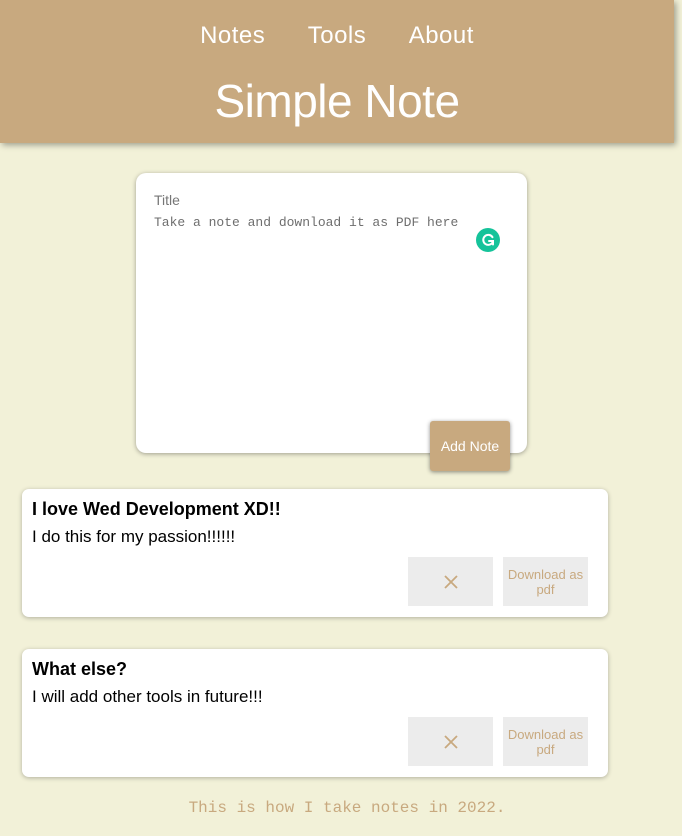 The height and width of the screenshot is (836, 682). What do you see at coordinates (347, 808) in the screenshot?
I see `footer-text: This is how I take notes in 2022.` at bounding box center [347, 808].